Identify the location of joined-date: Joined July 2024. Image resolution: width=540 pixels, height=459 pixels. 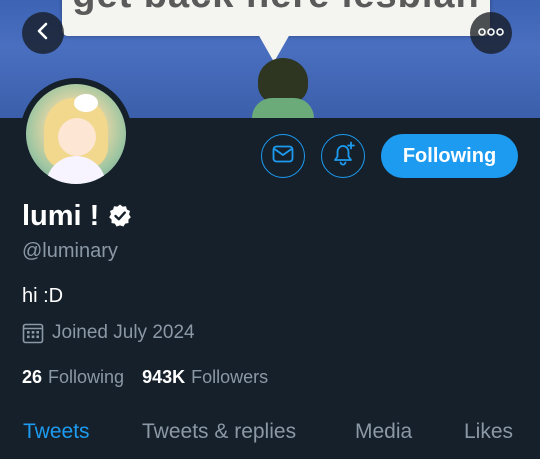
(108, 333).